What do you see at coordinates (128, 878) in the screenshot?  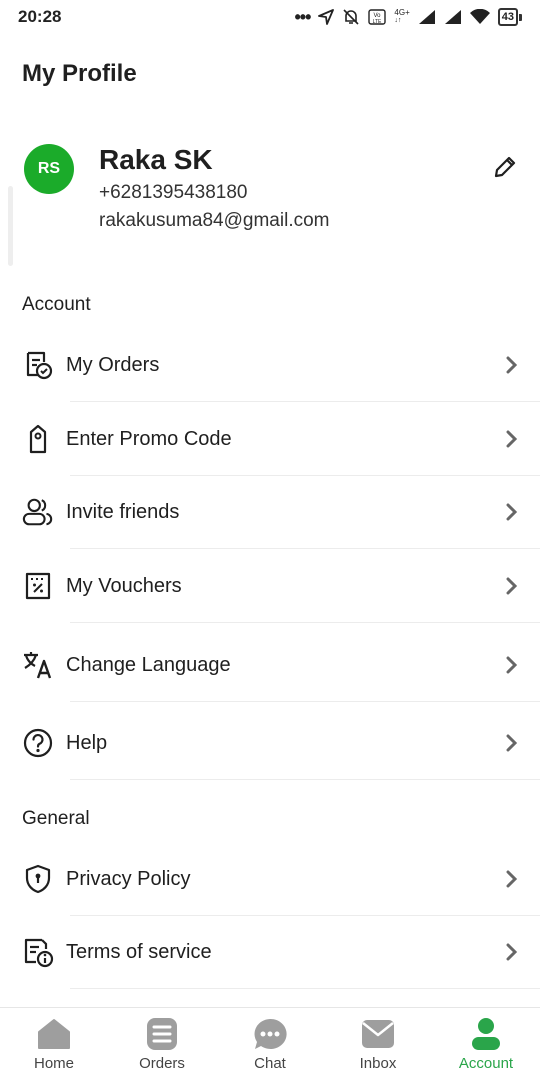 I see `menu-item-label: Privacy Policy` at bounding box center [128, 878].